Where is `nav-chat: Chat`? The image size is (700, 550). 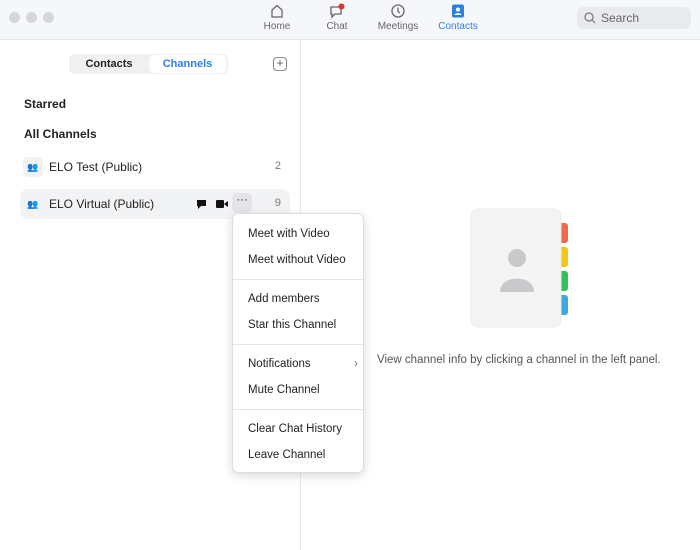 nav-chat: Chat is located at coordinates (337, 17).